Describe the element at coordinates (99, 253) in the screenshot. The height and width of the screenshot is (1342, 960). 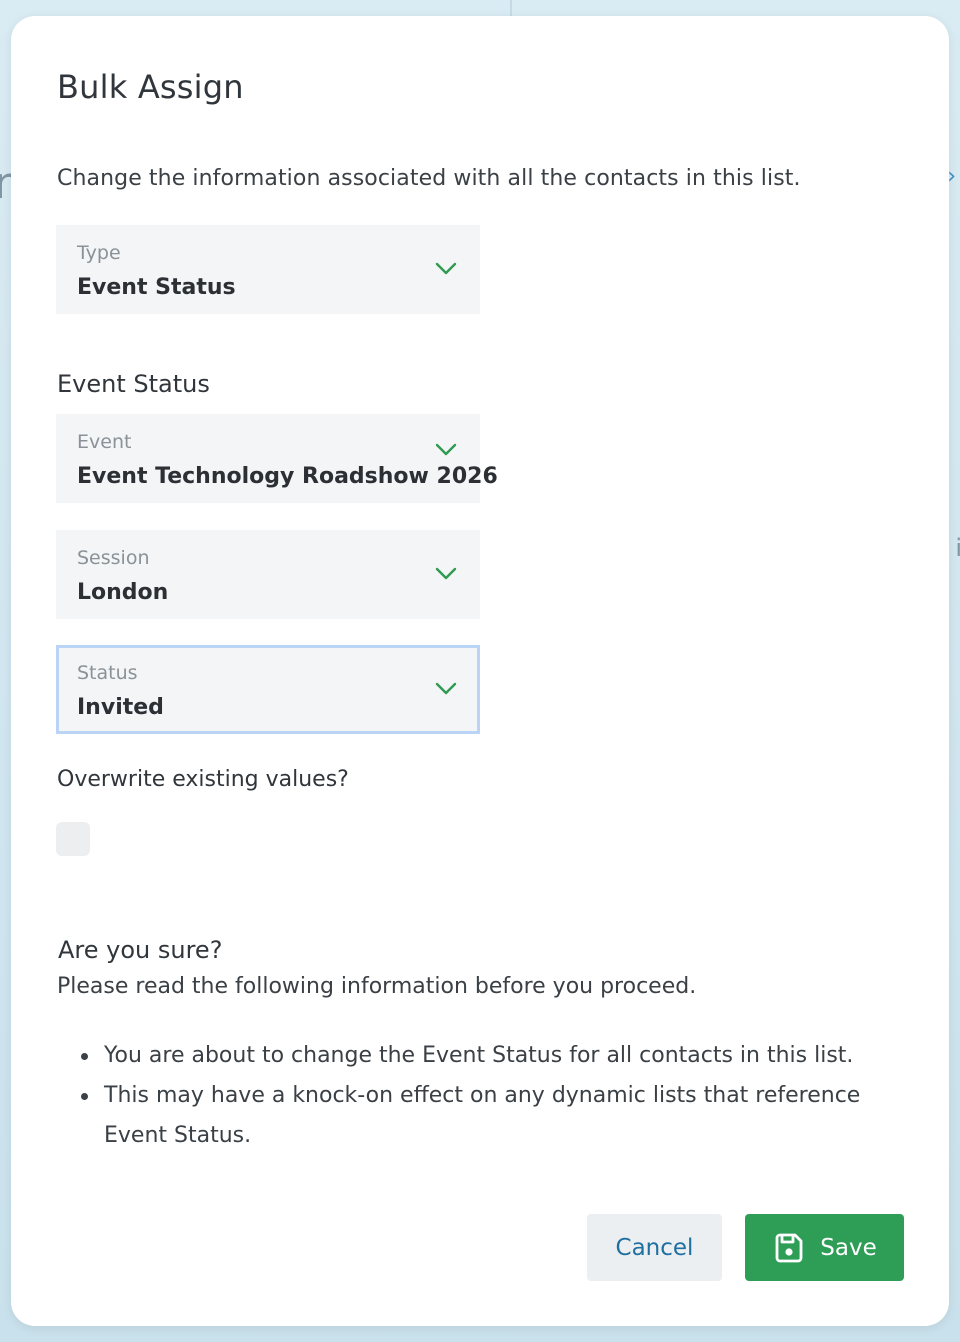
I see `type-select-label: Type` at that location.